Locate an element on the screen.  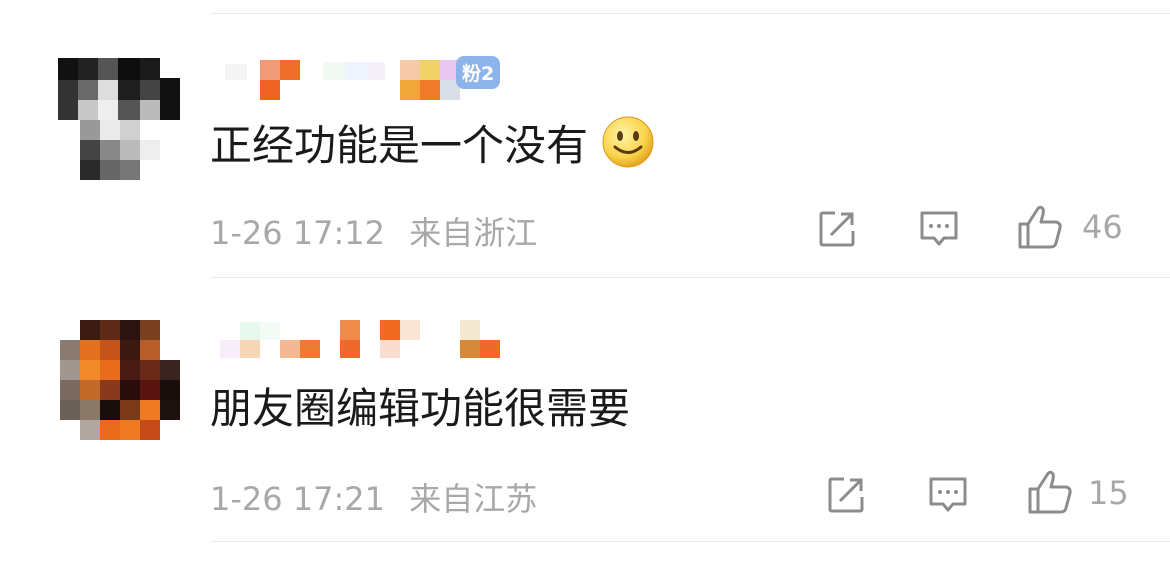
share-icon is located at coordinates (846, 495).